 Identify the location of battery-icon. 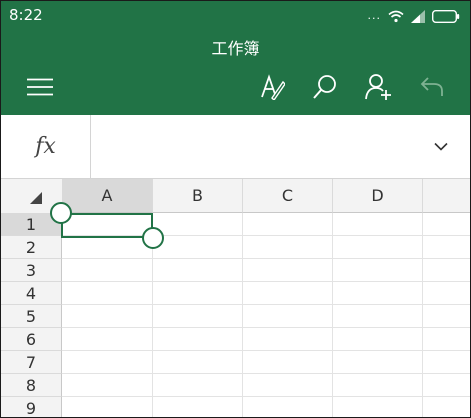
(446, 16).